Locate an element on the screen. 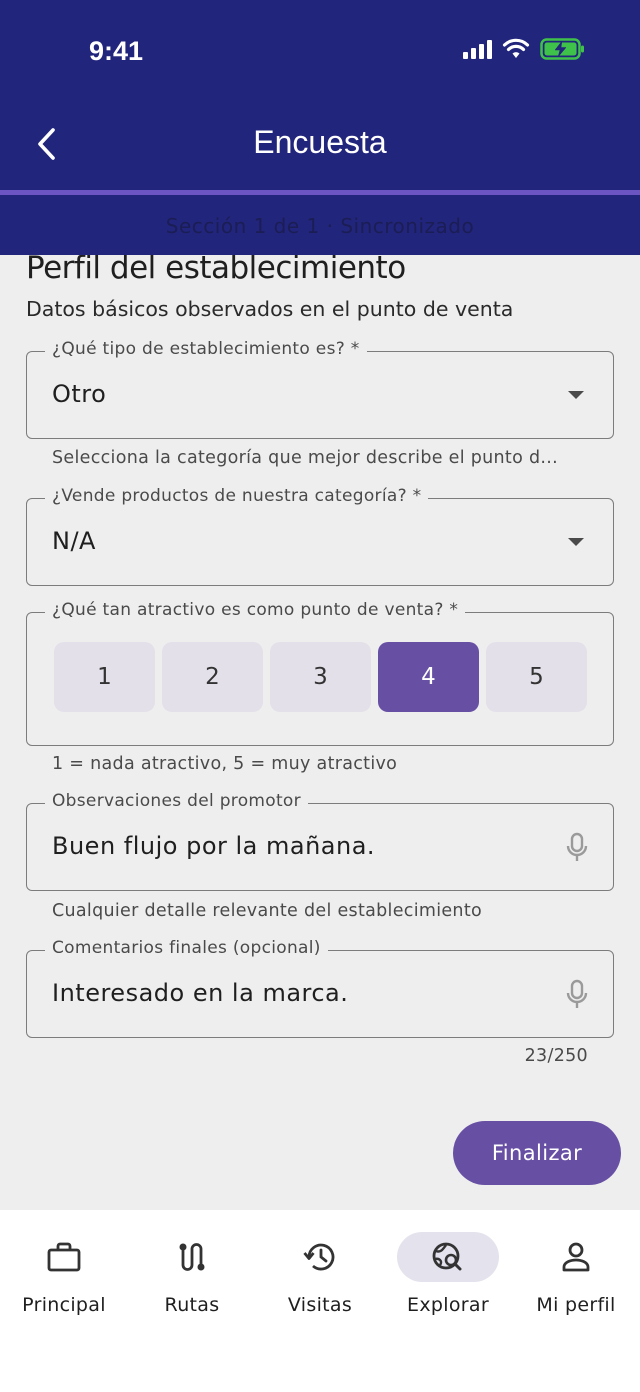 The height and width of the screenshot is (1392, 640). nav-label: Principal is located at coordinates (64, 1305).